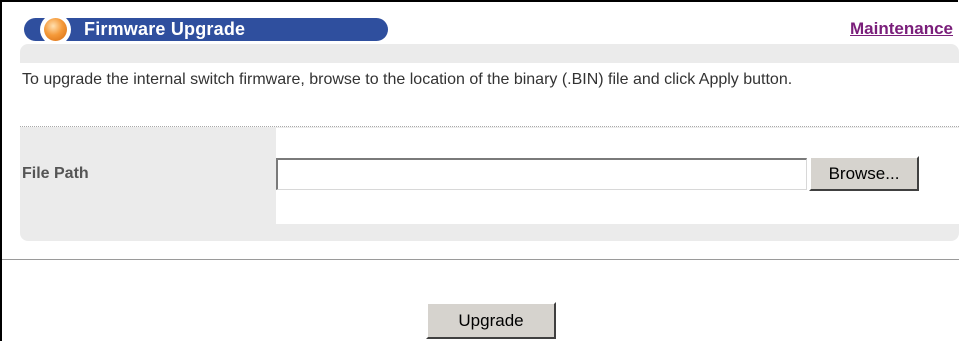 Image resolution: width=959 pixels, height=341 pixels. What do you see at coordinates (489, 126) in the screenshot?
I see `section-divider` at bounding box center [489, 126].